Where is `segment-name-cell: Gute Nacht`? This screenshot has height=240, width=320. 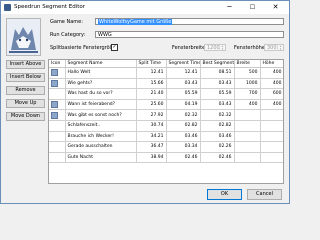 segment-name-cell: Gute Nacht is located at coordinates (101, 158).